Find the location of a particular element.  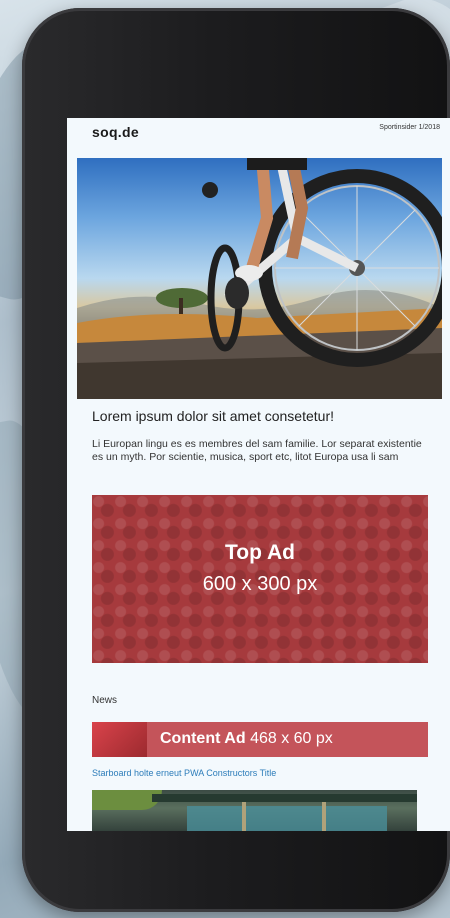

news-section-label: News is located at coordinates (105, 700).